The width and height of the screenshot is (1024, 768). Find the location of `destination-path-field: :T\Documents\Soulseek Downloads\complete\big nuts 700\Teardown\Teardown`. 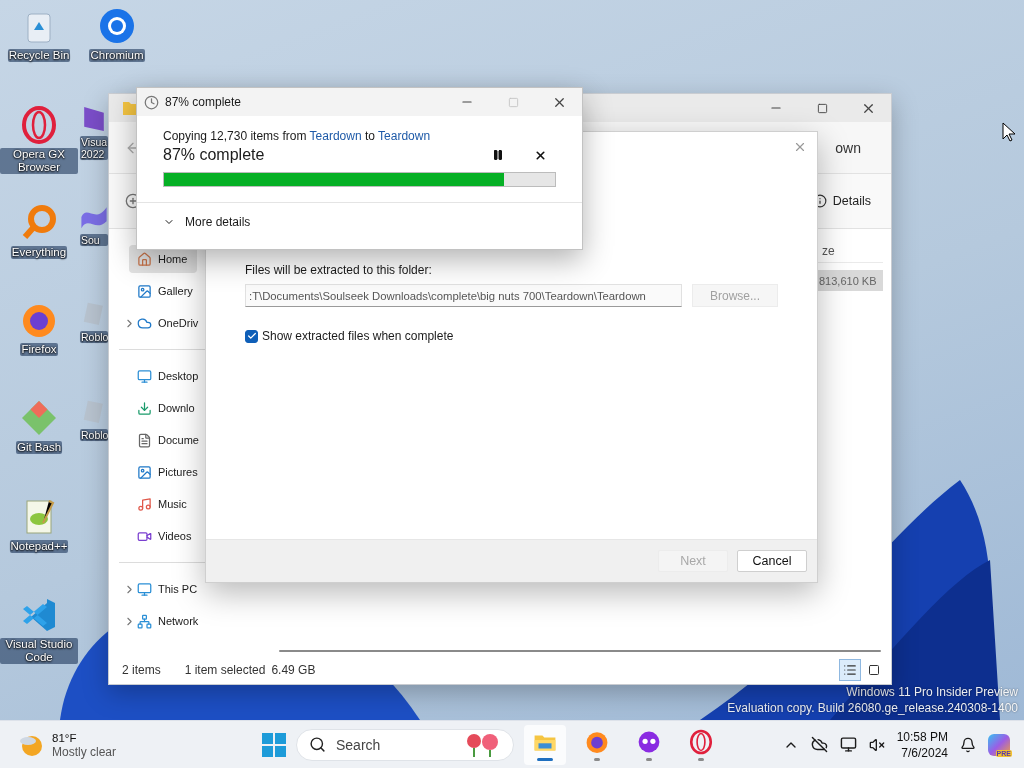

destination-path-field: :T\Documents\Soulseek Downloads\complete\big nuts 700\Teardown\Teardown is located at coordinates (463, 295).